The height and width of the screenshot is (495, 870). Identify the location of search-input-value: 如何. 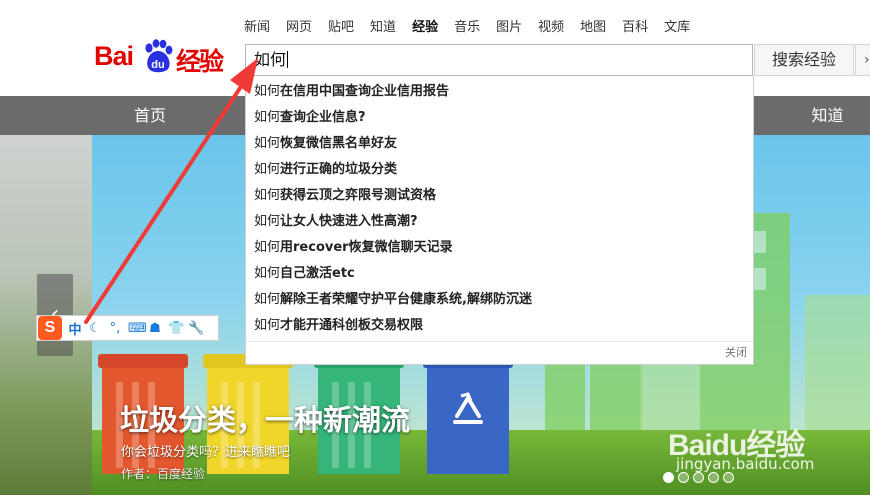
(270, 59).